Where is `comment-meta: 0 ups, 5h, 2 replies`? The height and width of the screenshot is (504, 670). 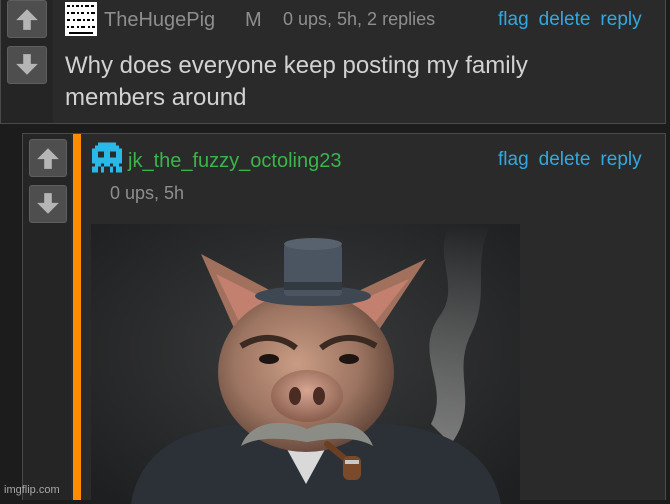 comment-meta: 0 ups, 5h, 2 replies is located at coordinates (359, 19).